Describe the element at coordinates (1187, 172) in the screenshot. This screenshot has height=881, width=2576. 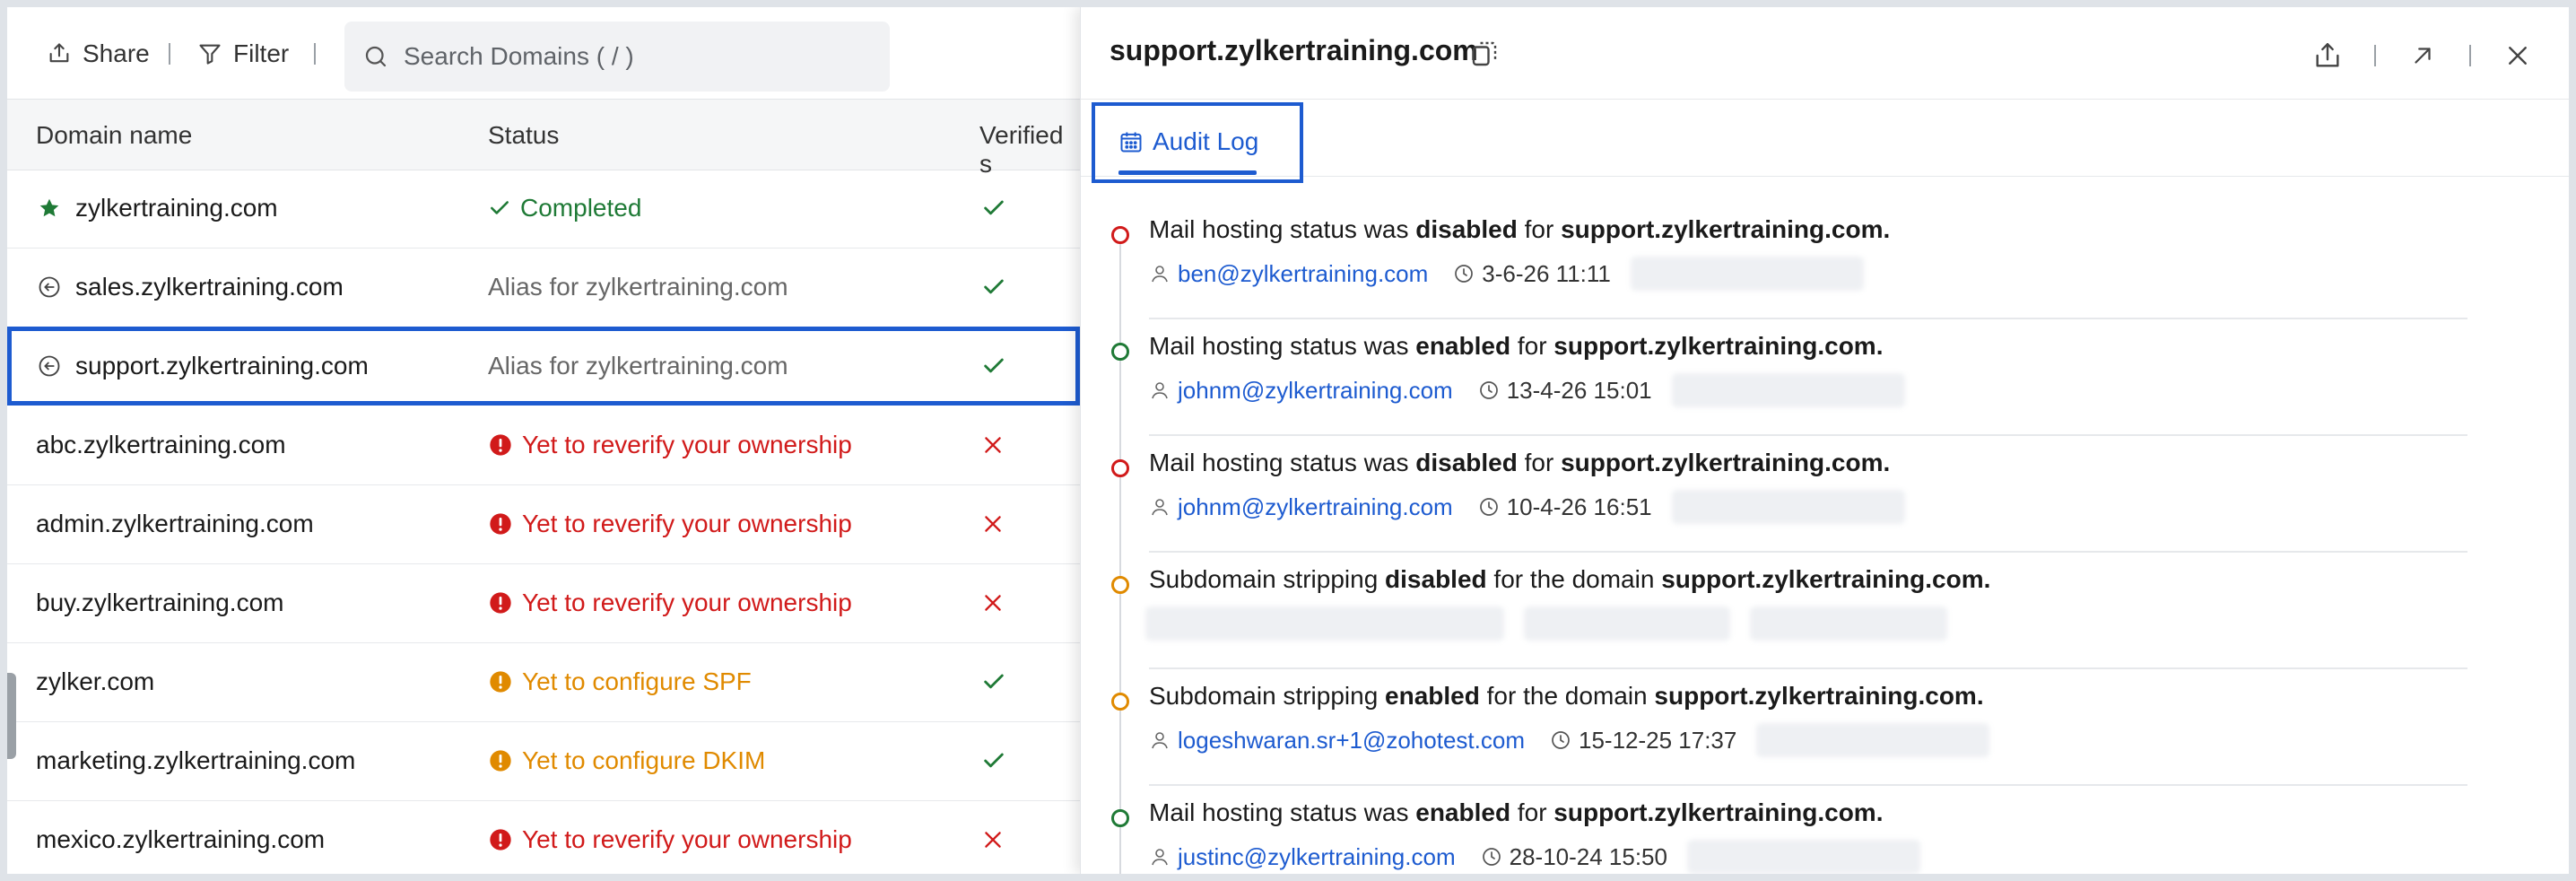
I see `active-tab-indicator` at that location.